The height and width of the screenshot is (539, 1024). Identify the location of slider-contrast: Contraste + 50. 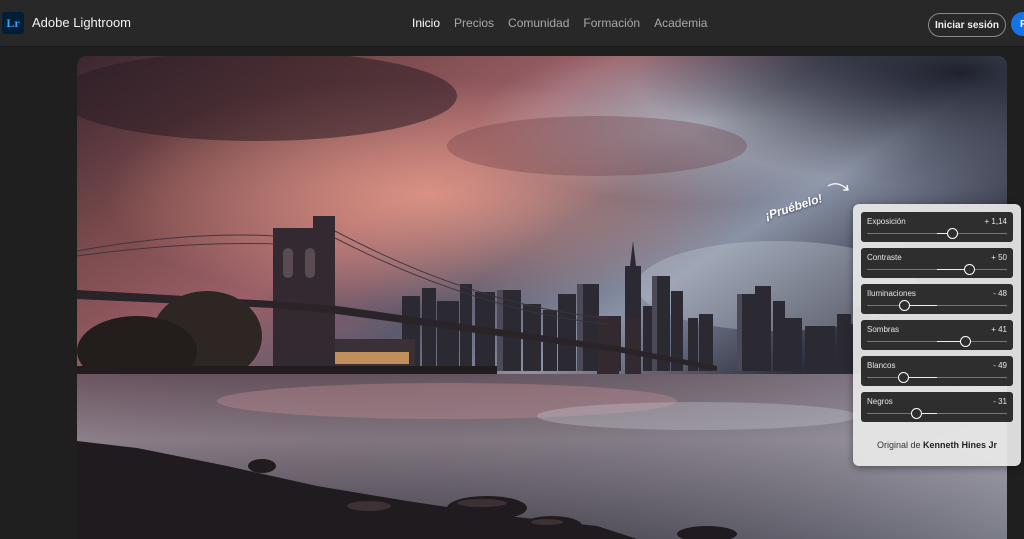
(937, 263).